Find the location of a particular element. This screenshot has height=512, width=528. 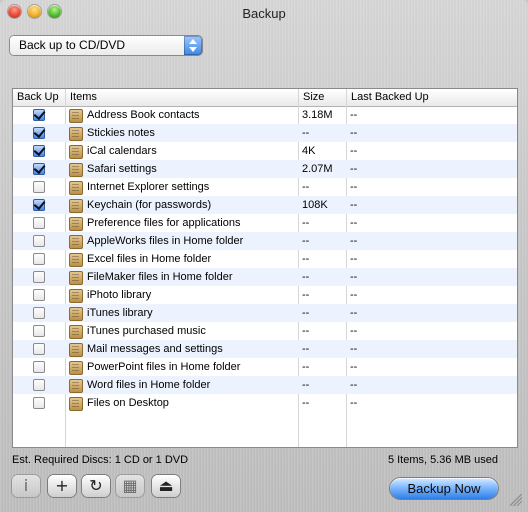

header-size: Size is located at coordinates (324, 97).